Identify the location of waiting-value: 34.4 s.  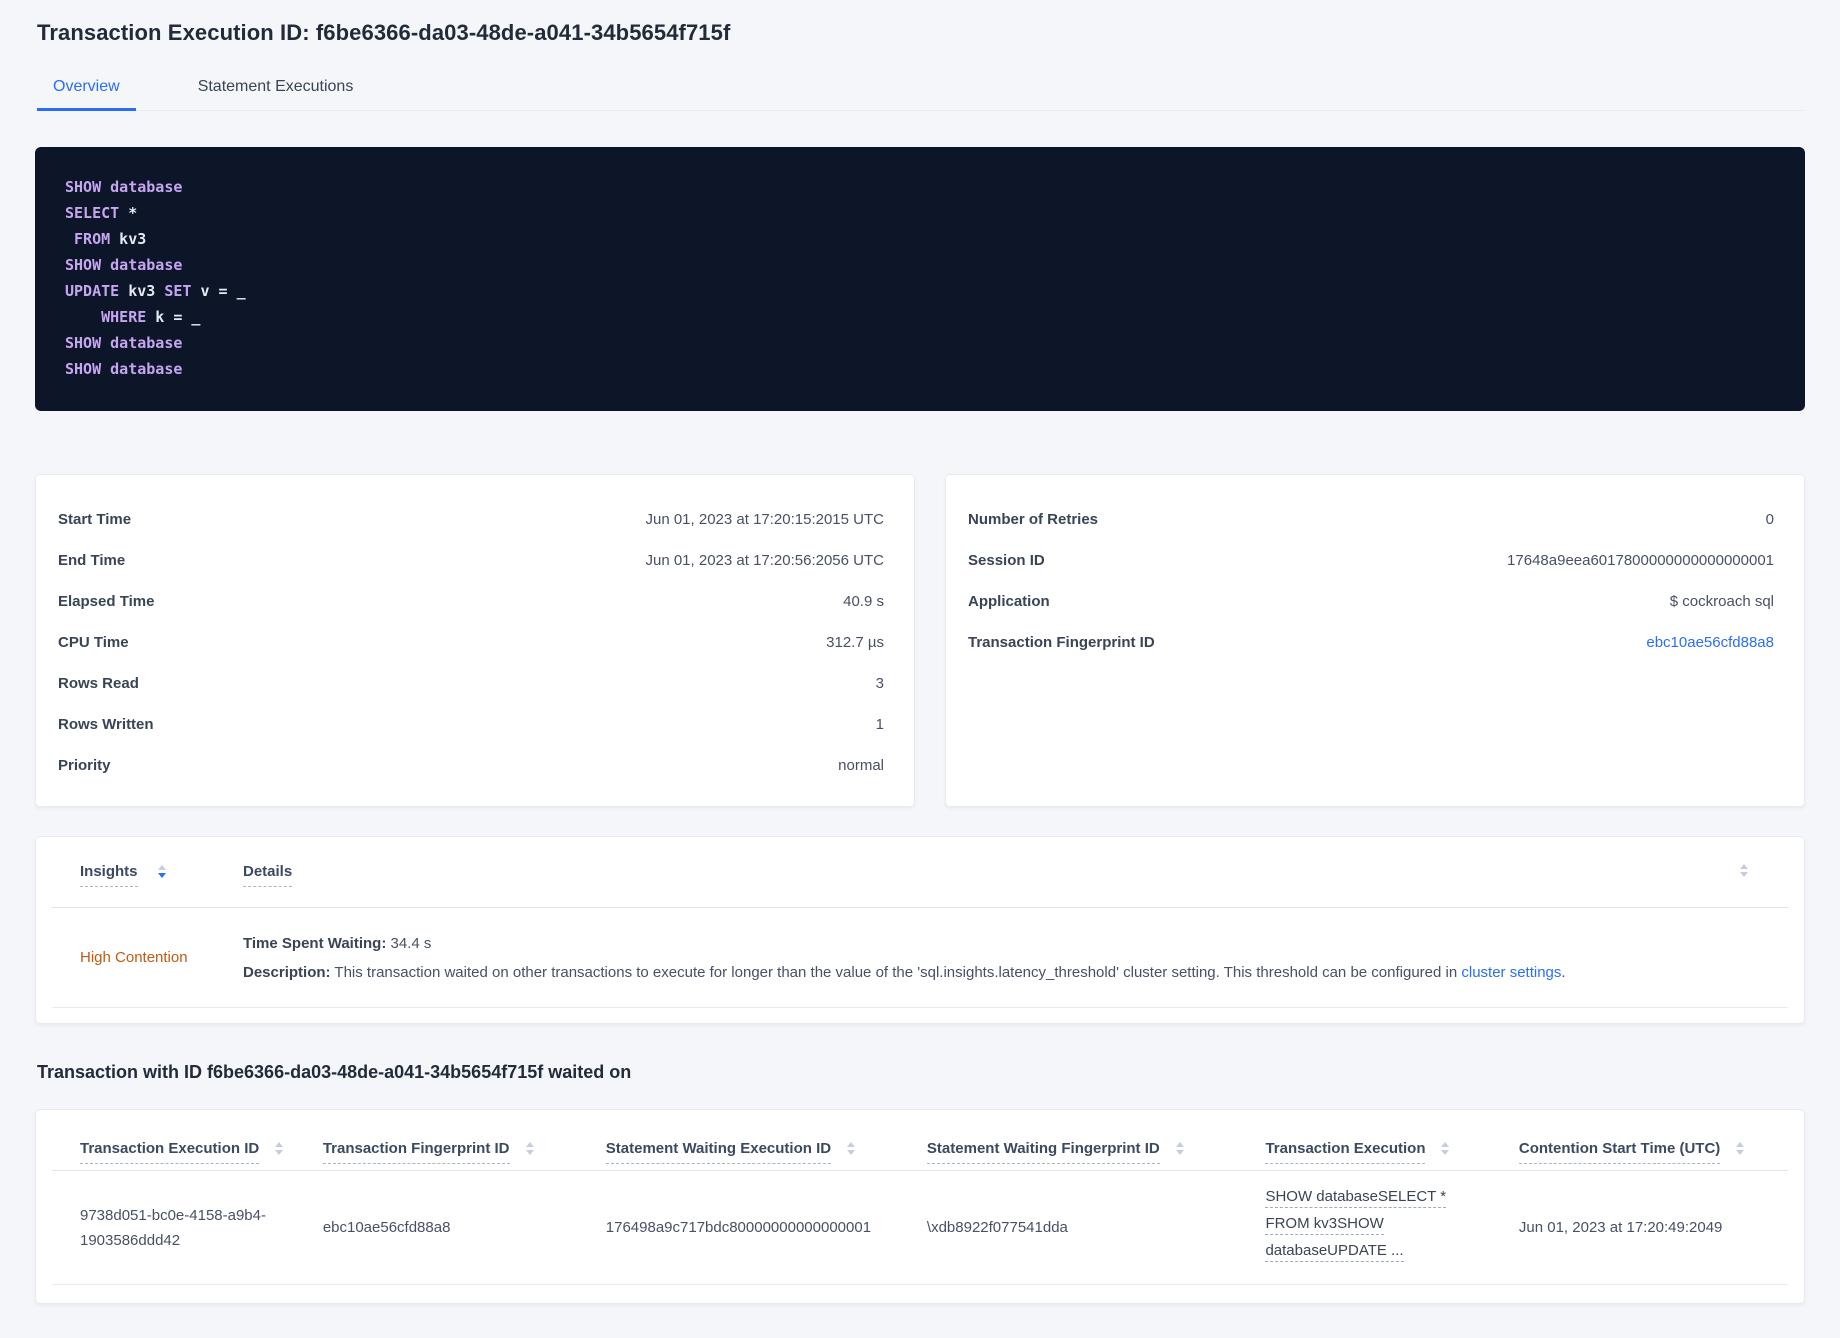
(411, 943).